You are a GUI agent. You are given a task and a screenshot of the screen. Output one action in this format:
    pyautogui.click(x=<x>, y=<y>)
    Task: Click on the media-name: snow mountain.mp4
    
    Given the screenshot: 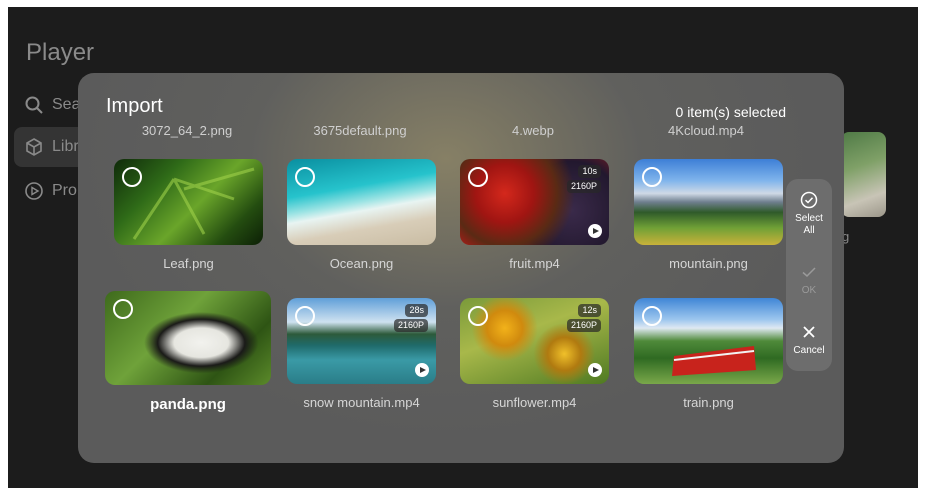 What is the action you would take?
    pyautogui.click(x=361, y=402)
    